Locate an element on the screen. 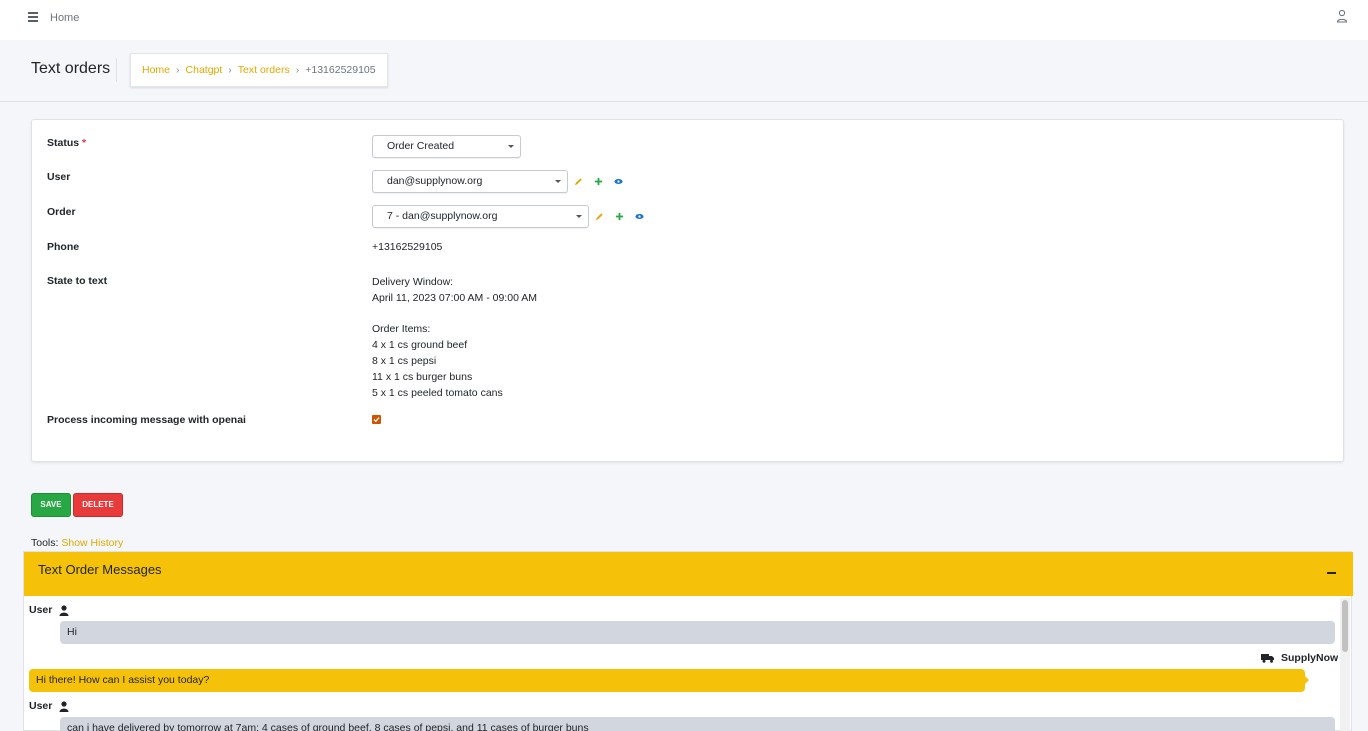 The width and height of the screenshot is (1368, 731). order-select: 7 - dan@supplynow.org is located at coordinates (480, 216).